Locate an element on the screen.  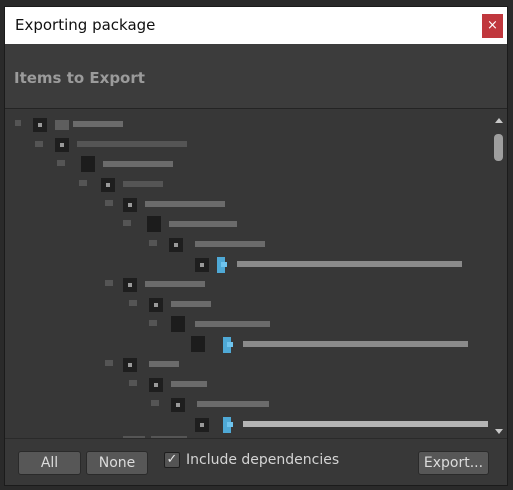
include-dependencies-checkbox: ✓ is located at coordinates (172, 460).